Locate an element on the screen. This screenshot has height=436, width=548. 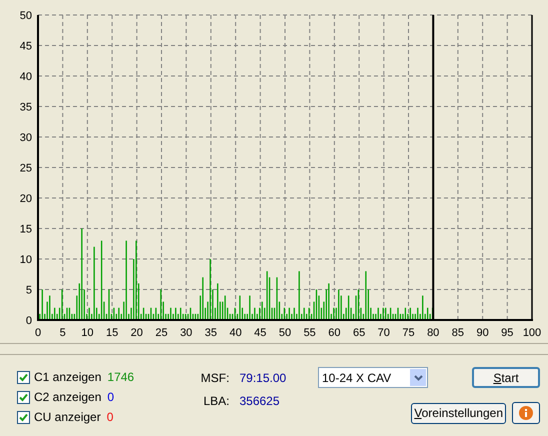
x-tick-label: 10 is located at coordinates (87, 333).